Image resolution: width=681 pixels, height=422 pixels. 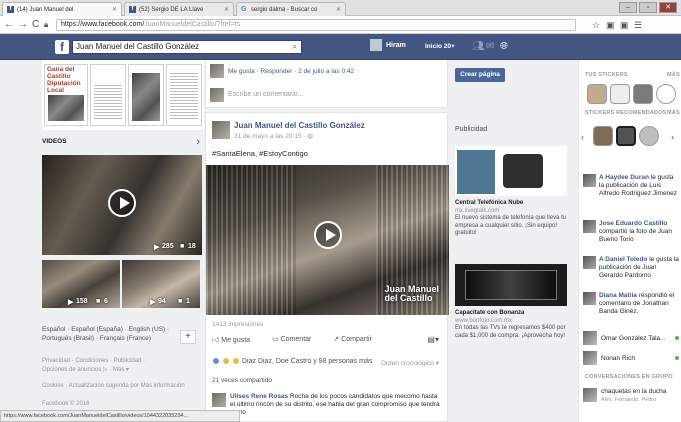 What do you see at coordinates (81, 284) in the screenshot?
I see `video-thumbnail: ▶ 158 ■ 6` at bounding box center [81, 284].